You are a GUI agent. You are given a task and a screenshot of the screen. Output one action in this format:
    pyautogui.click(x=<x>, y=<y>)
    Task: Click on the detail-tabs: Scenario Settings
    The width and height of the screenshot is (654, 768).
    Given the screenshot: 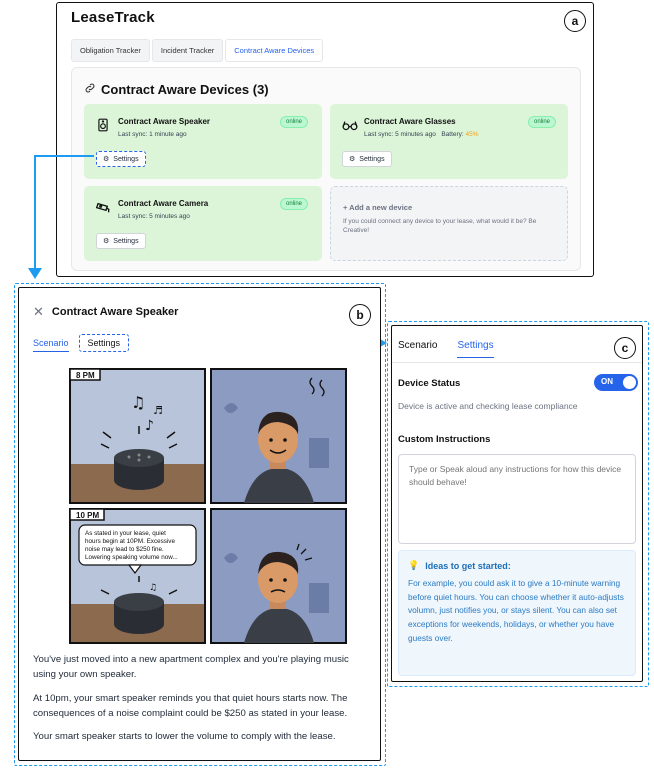 What is the action you would take?
    pyautogui.click(x=81, y=343)
    